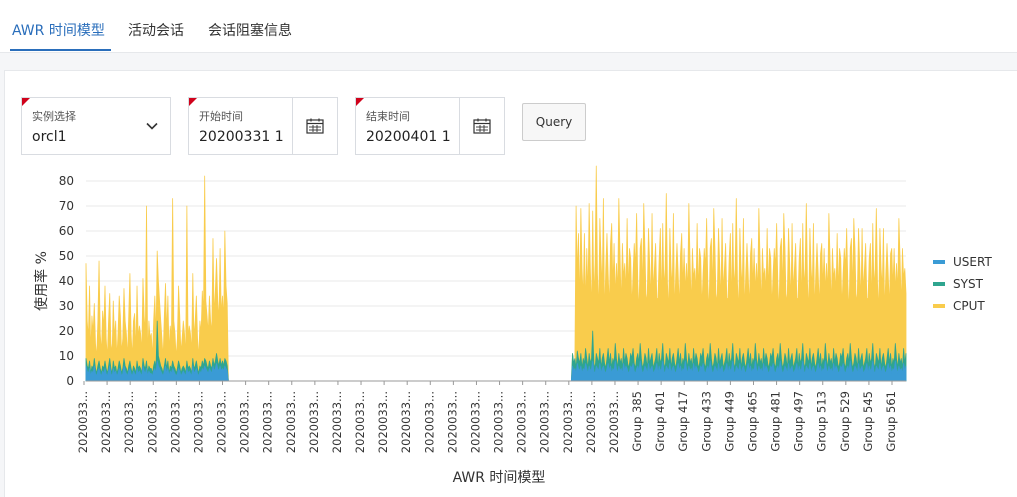 The height and width of the screenshot is (497, 1017). Describe the element at coordinates (637, 421) in the screenshot. I see `x-tick-label: Group 385` at that location.